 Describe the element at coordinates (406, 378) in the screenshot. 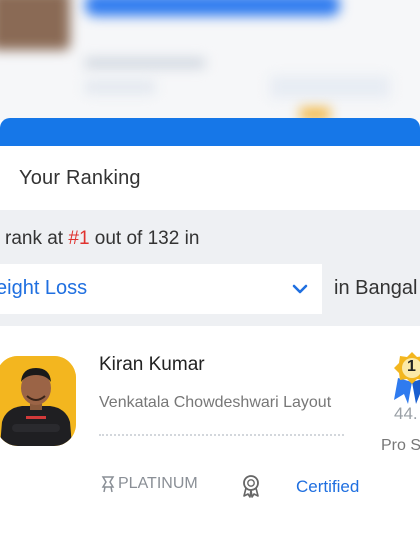

I see `rank-badge-icon: 1` at that location.